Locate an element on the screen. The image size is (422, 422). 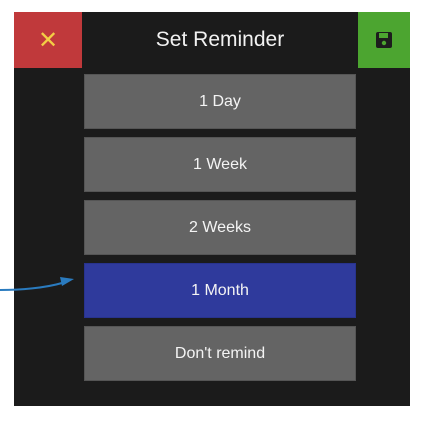
floppy-disk-save-icon is located at coordinates (384, 40).